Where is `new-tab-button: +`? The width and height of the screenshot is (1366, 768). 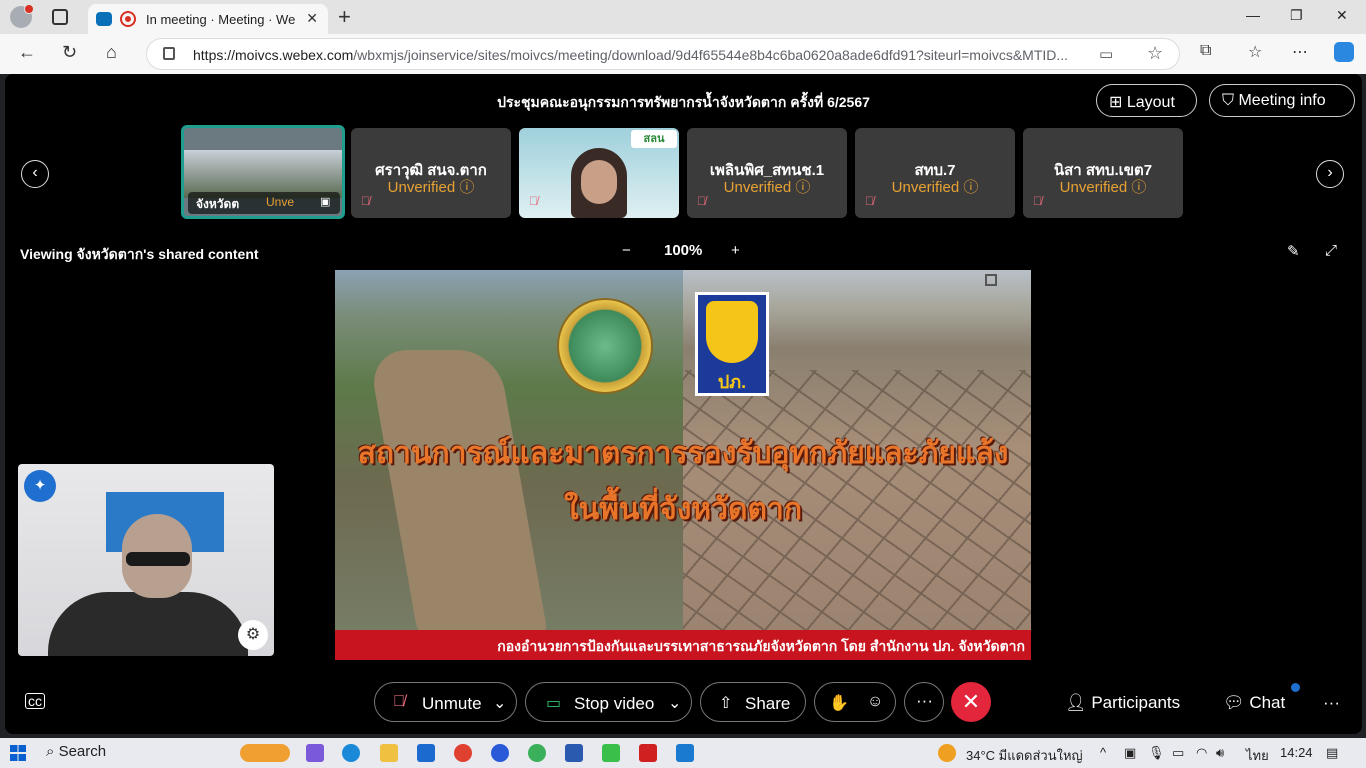
new-tab-button: + is located at coordinates (344, 17).